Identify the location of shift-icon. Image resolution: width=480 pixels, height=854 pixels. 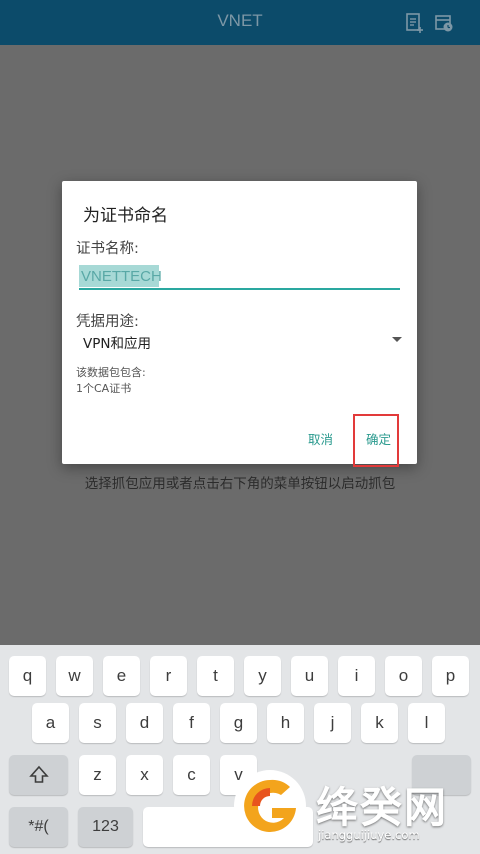
(38, 774).